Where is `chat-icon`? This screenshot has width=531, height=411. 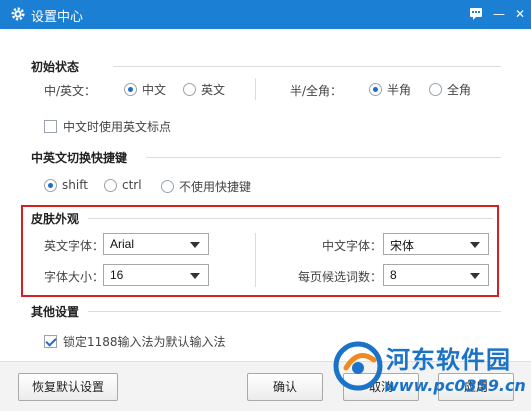 chat-icon is located at coordinates (476, 14).